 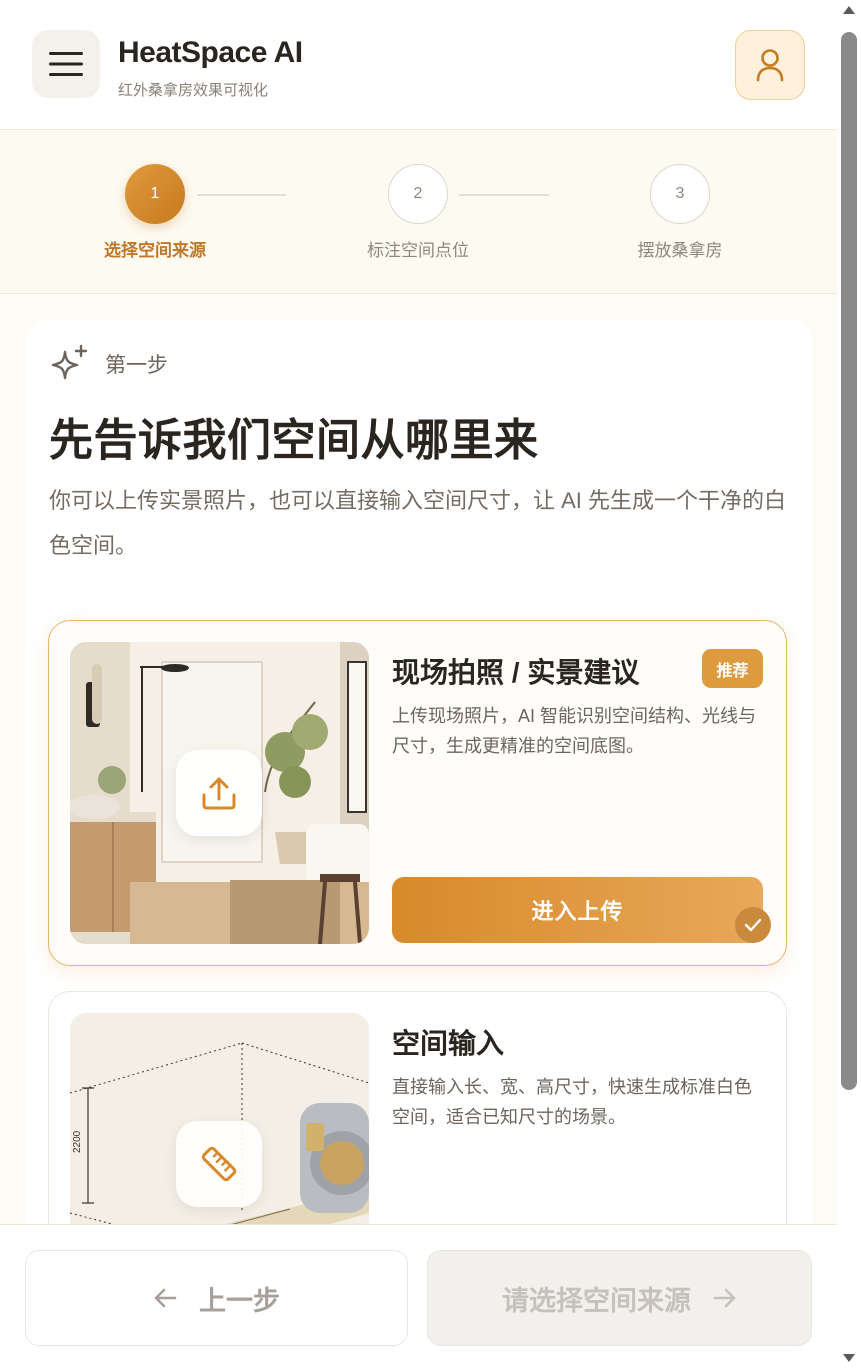 I want to click on hamburger-menu-icon, so click(x=66, y=64).